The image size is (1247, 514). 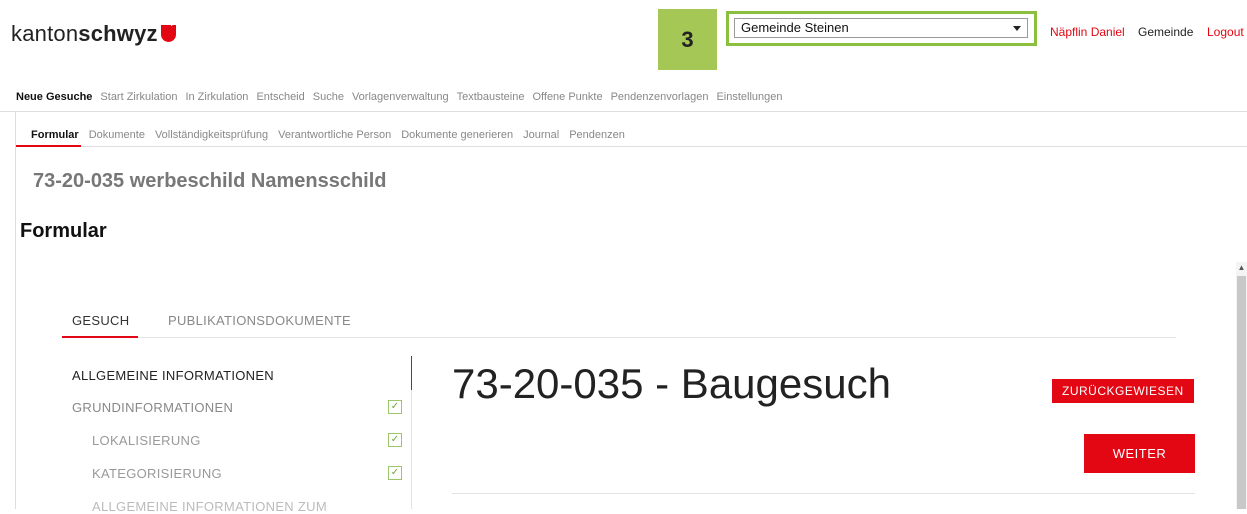 I want to click on nav-offene-punkte: Offene Punkte, so click(x=567, y=97).